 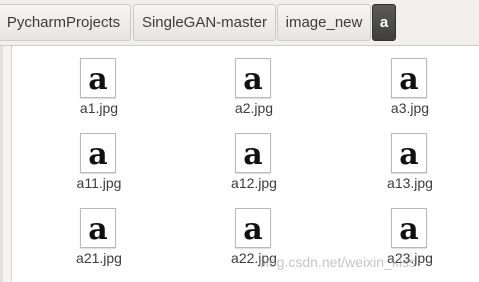 What do you see at coordinates (337, 262) in the screenshot?
I see `watermark: blog.csdn.net/weixin_kiss` at bounding box center [337, 262].